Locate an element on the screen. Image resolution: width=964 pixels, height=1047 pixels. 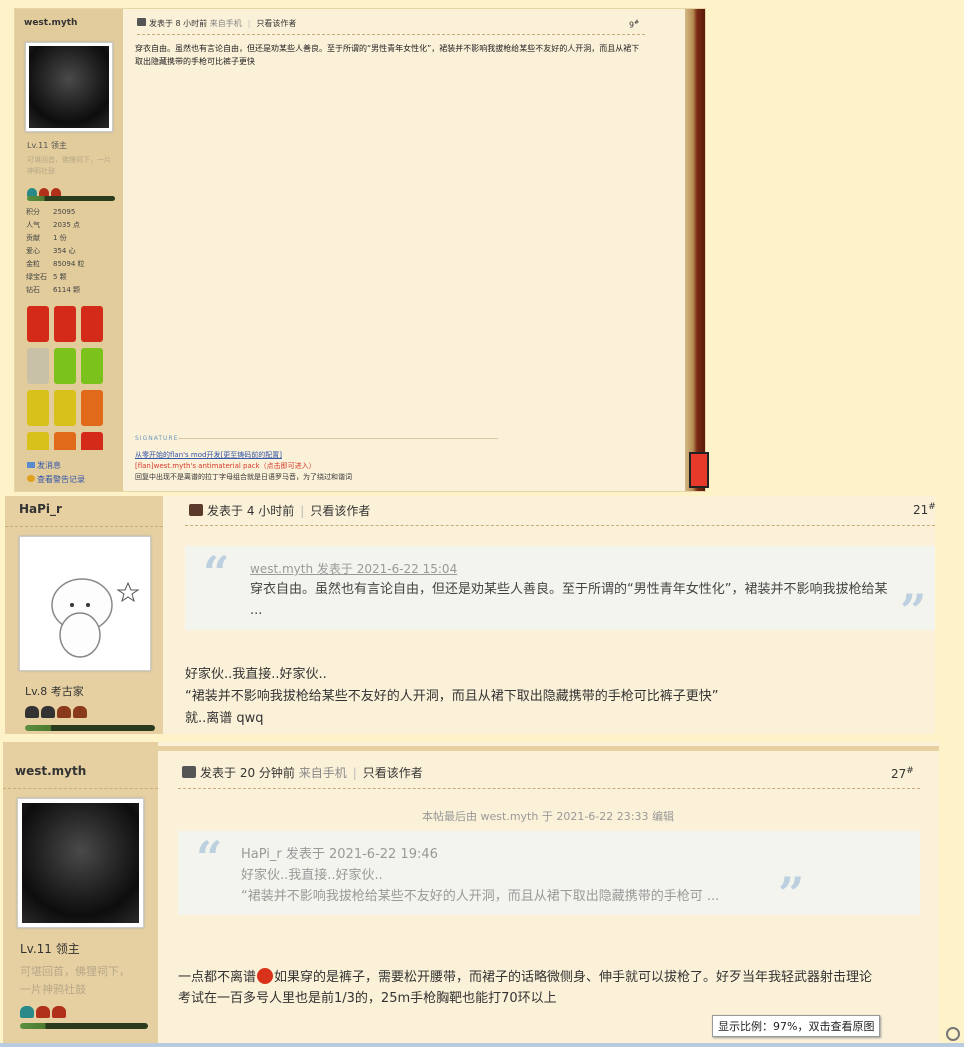
floor-number: 9# is located at coordinates (634, 24).